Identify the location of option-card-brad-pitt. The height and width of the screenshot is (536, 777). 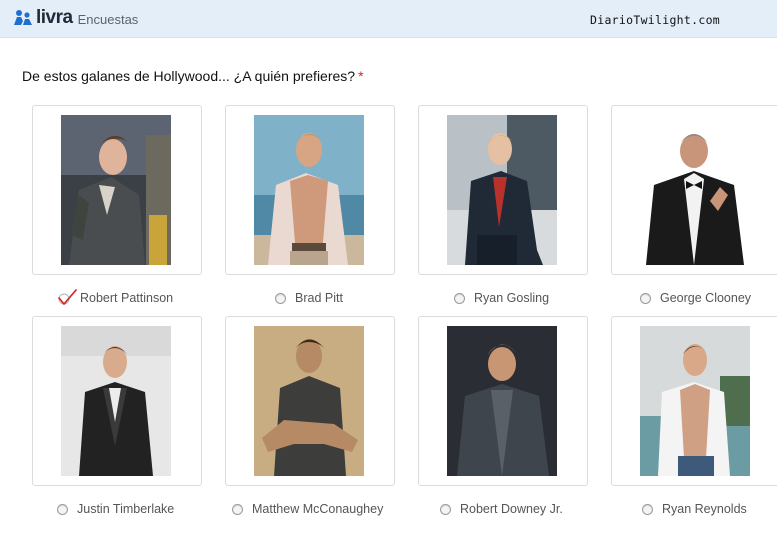
(310, 190).